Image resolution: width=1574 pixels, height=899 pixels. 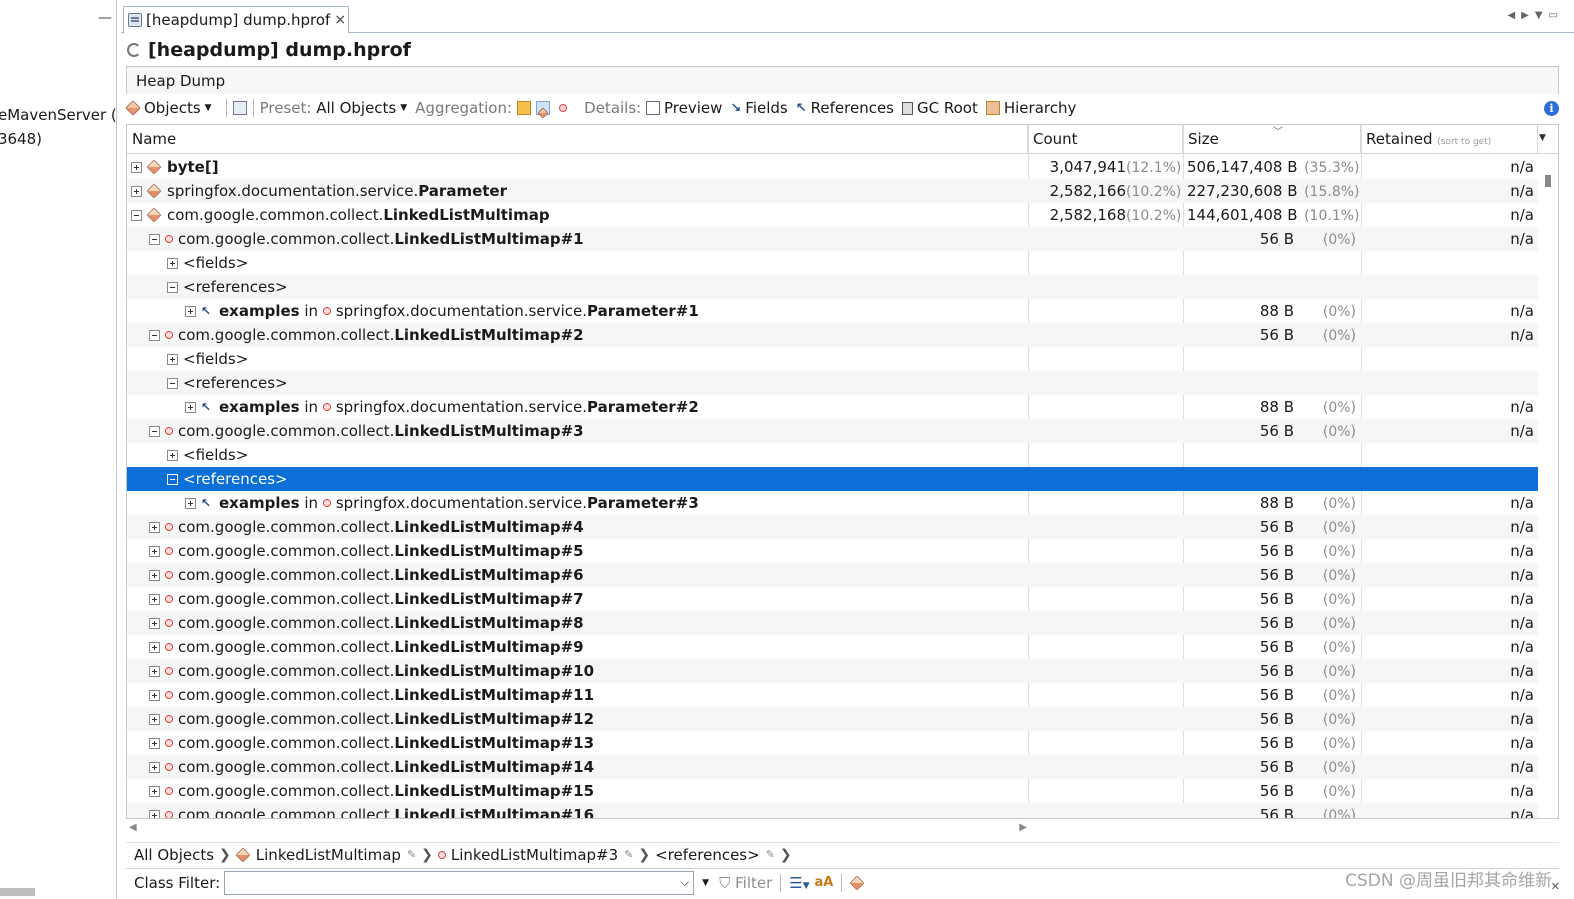 What do you see at coordinates (523, 108) in the screenshot?
I see `aggregation-packages-icon` at bounding box center [523, 108].